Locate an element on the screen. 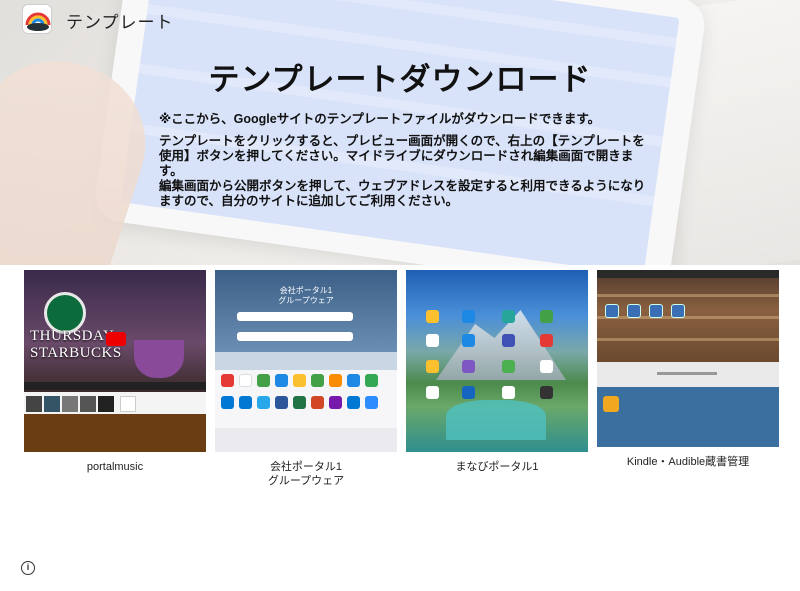 This screenshot has width=800, height=591. page-title: テンプレートダウンロード is located at coordinates (400, 79).